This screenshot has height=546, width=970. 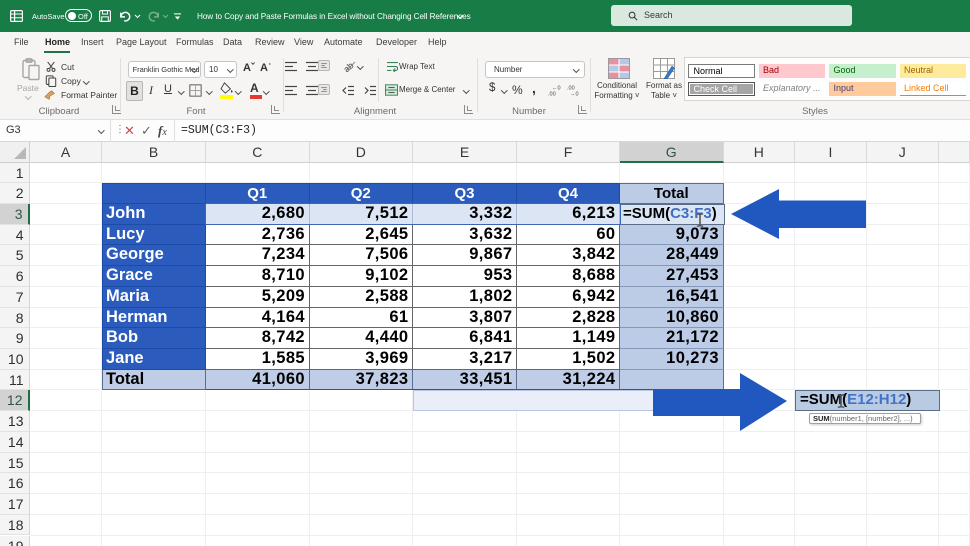 I want to click on svg-text: ab, so click(x=350, y=66).